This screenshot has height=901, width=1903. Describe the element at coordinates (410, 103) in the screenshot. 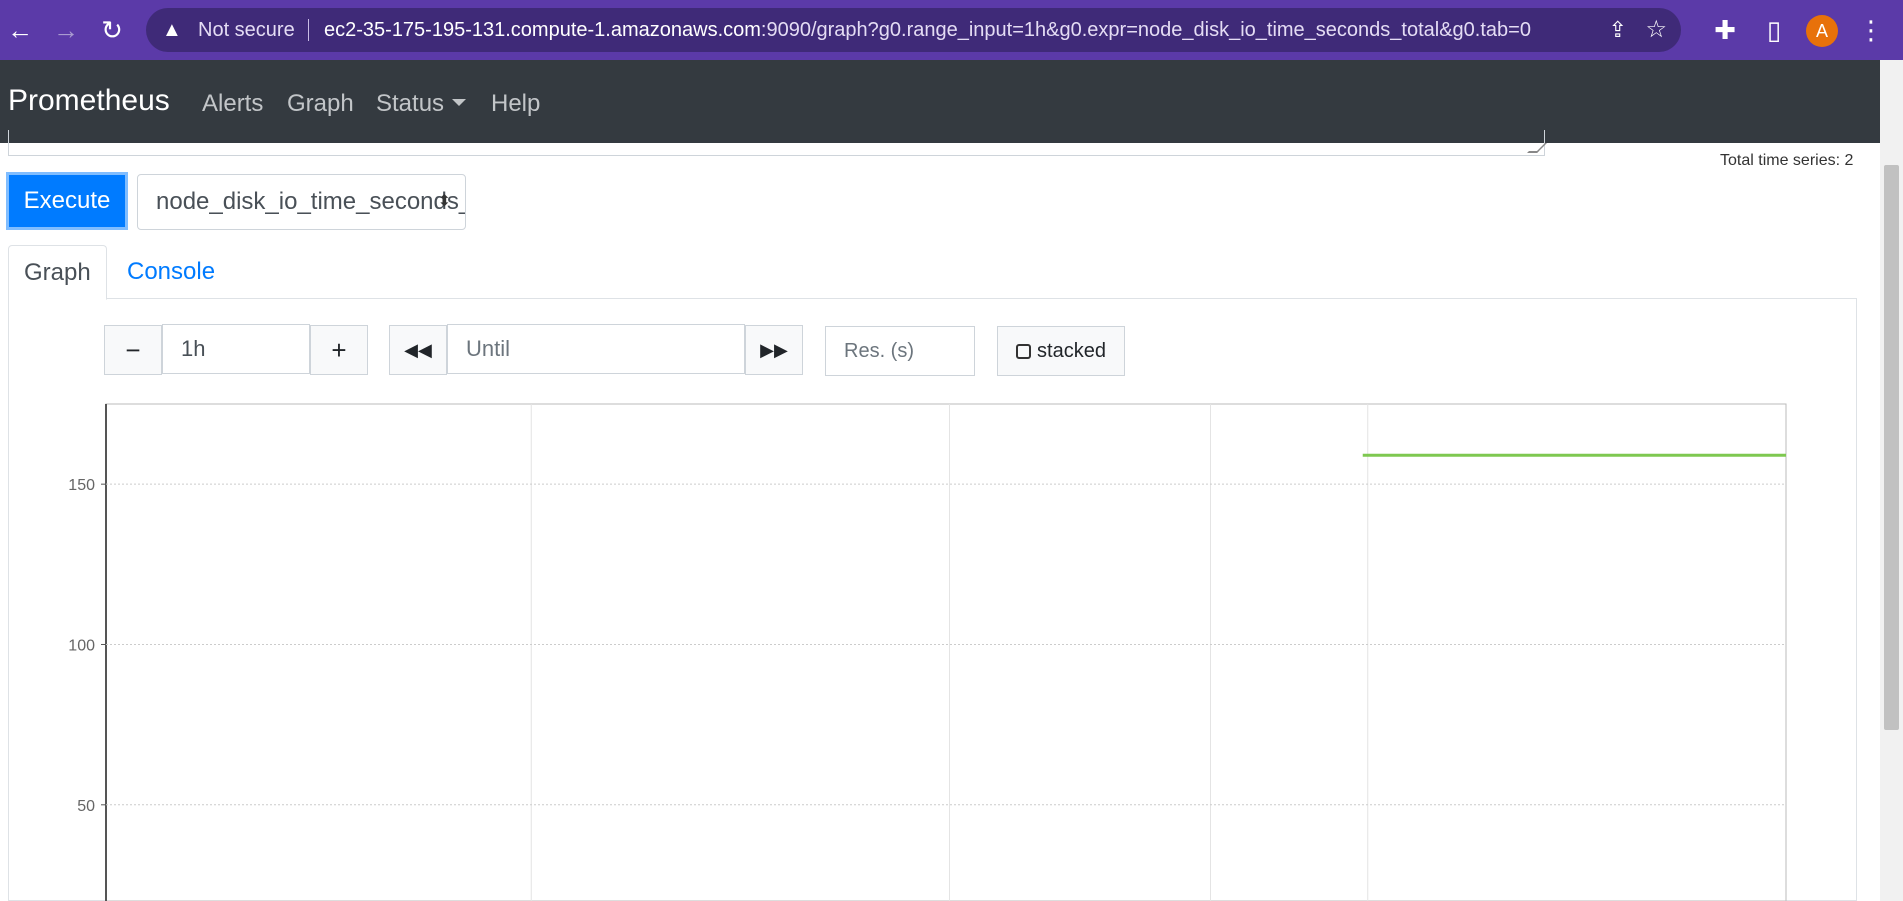

I see `nav-status-label: Status` at that location.